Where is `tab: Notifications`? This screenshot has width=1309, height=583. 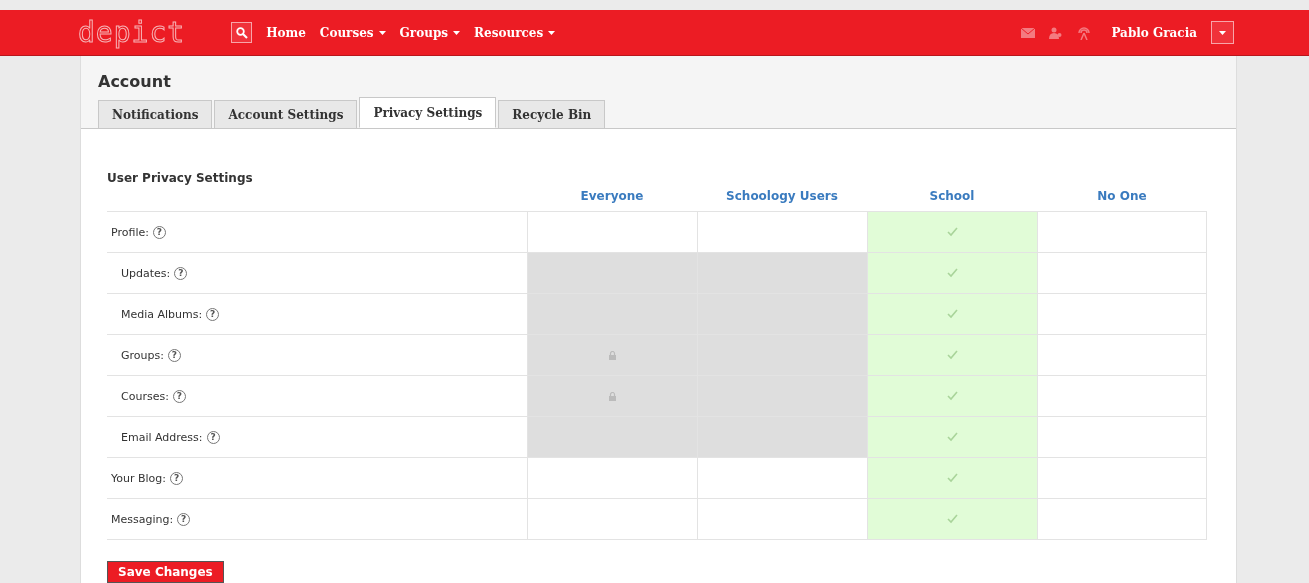
tab: Notifications is located at coordinates (155, 114).